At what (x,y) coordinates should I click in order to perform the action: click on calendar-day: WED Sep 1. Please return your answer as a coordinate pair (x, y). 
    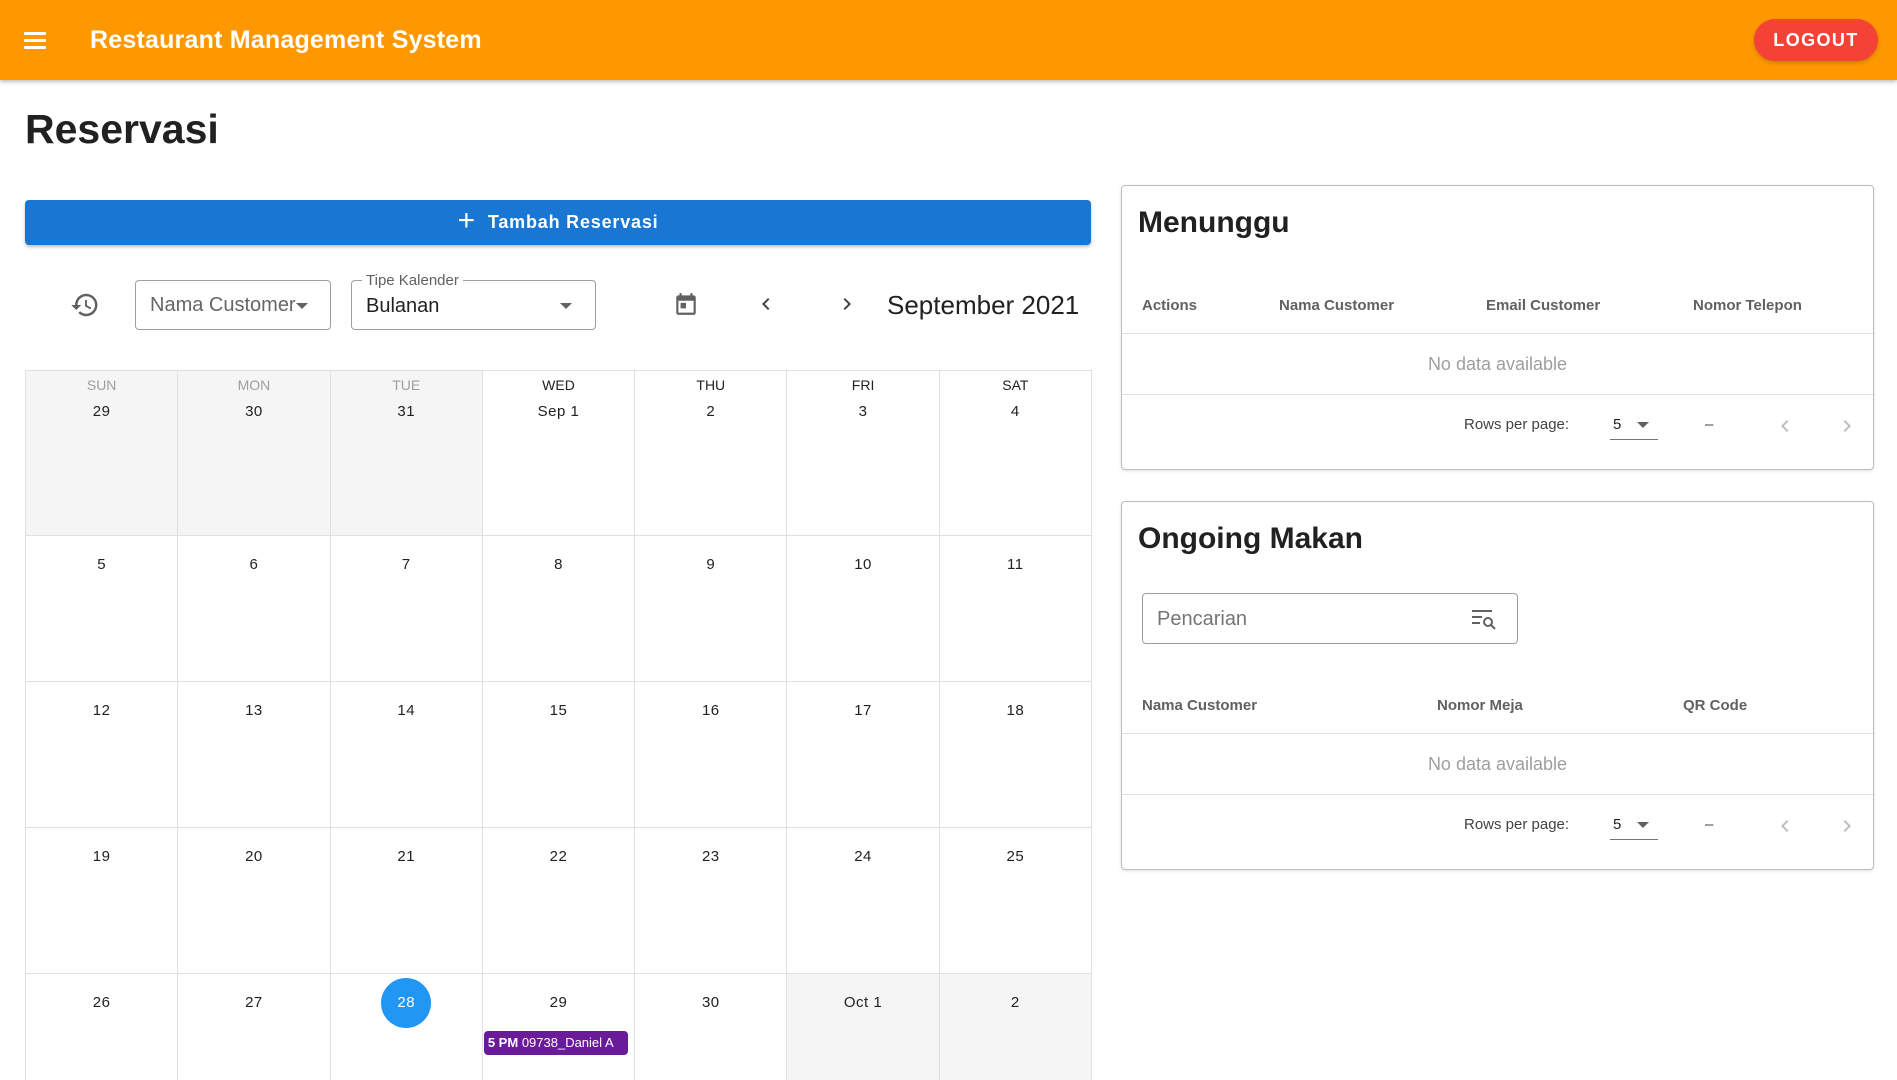
    Looking at the image, I should click on (559, 453).